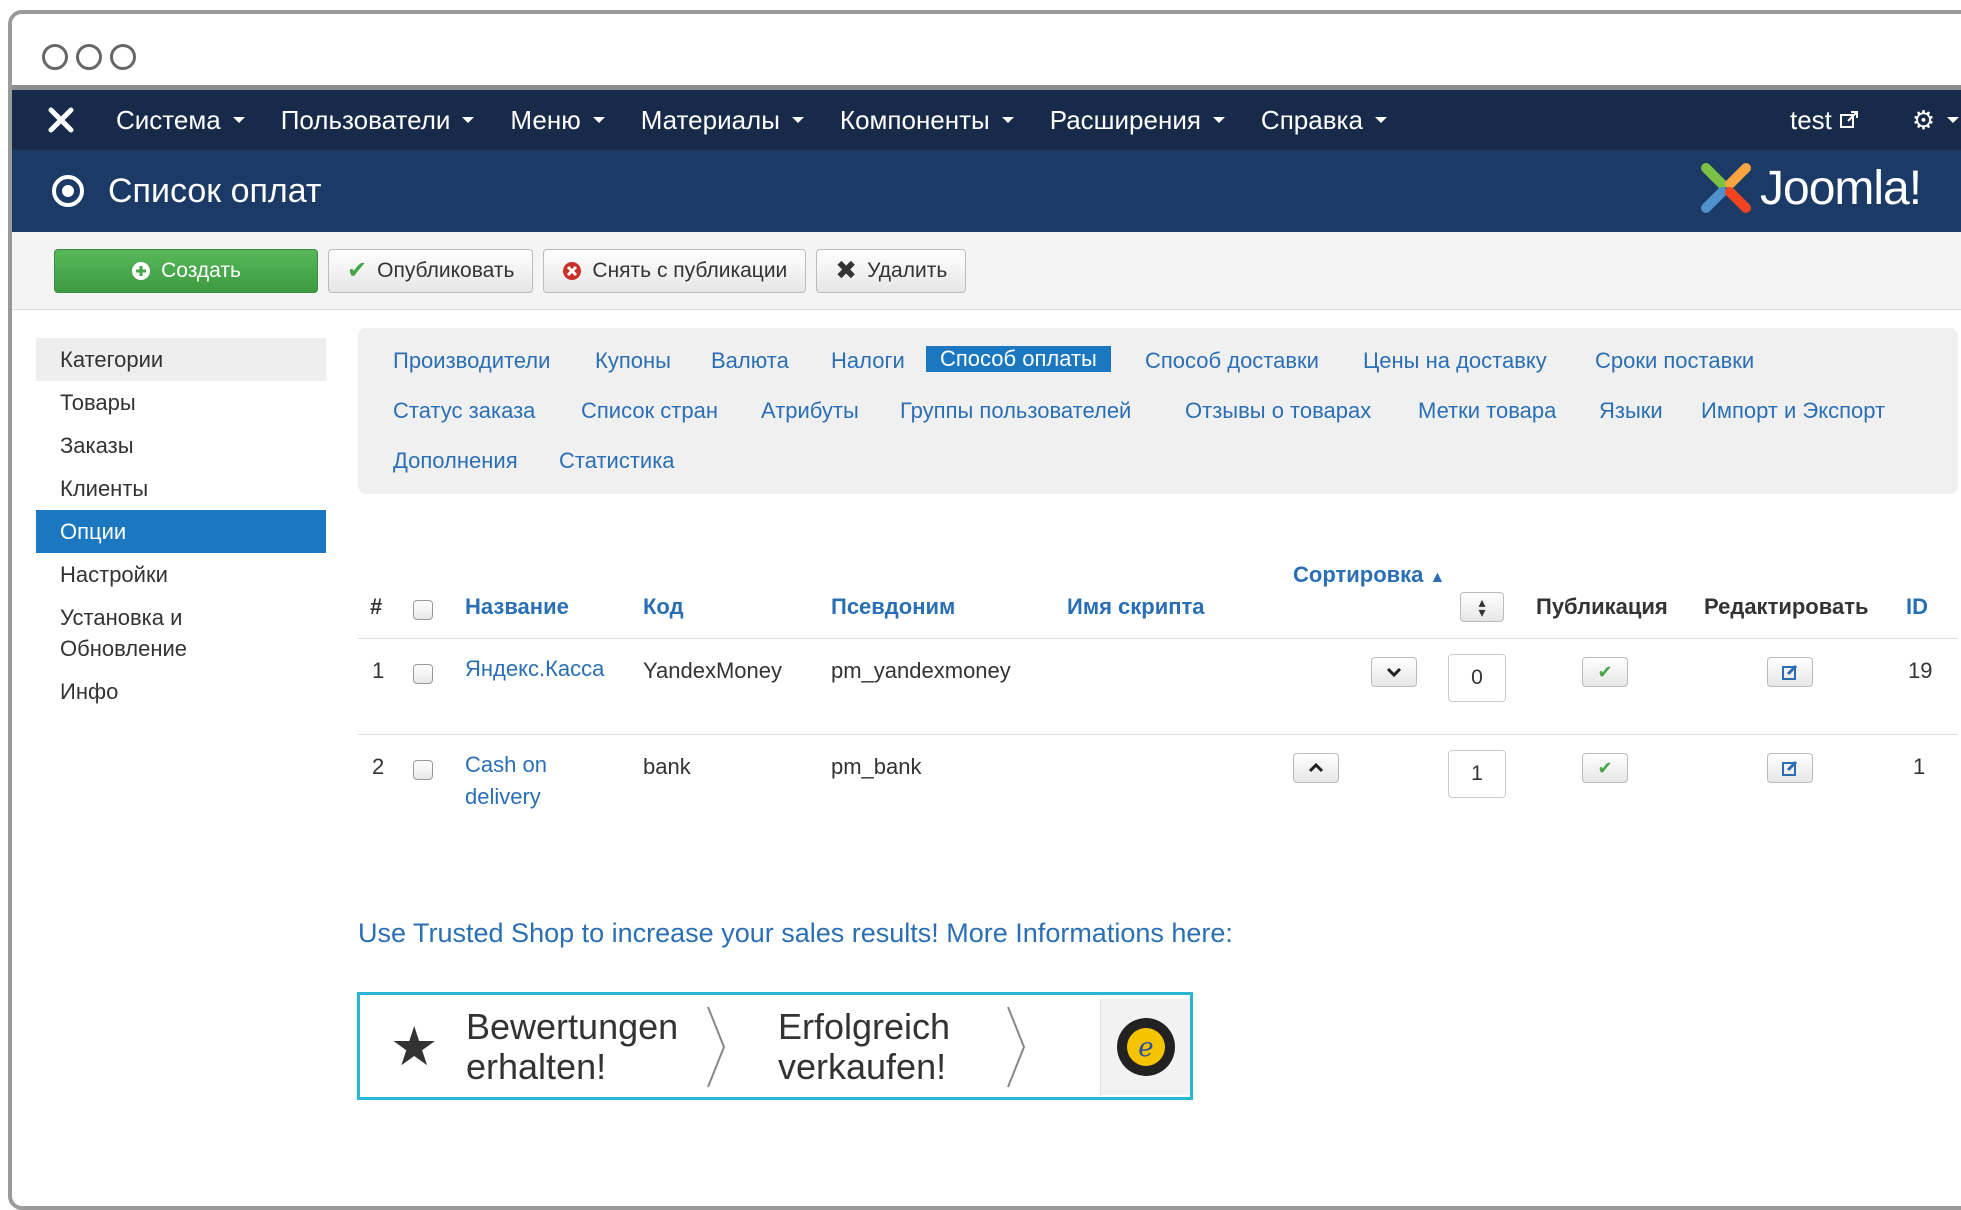 This screenshot has height=1210, width=1961. What do you see at coordinates (864, 1046) in the screenshot?
I see `banner-right-text: Erfolgreich verkaufen!` at bounding box center [864, 1046].